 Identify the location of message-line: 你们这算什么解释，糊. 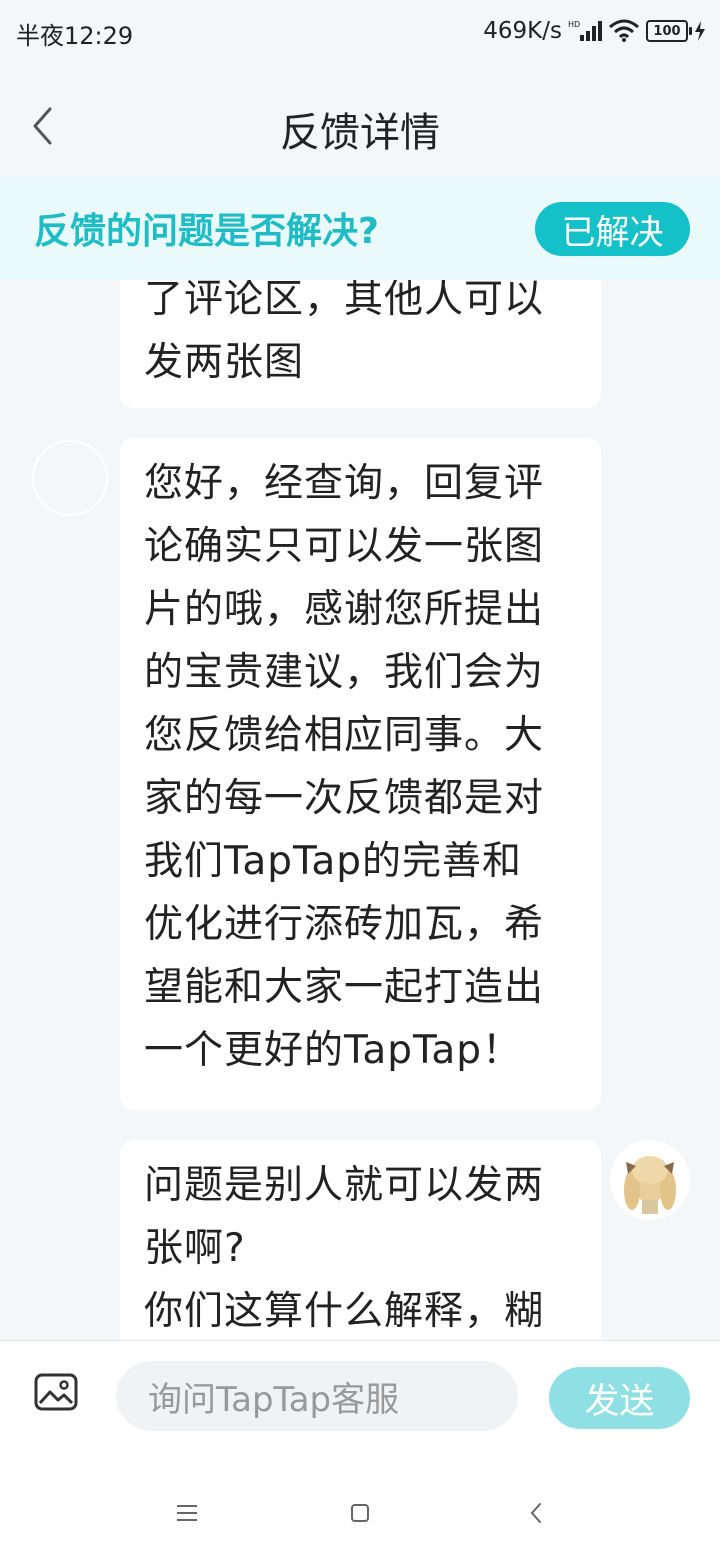
(344, 1311).